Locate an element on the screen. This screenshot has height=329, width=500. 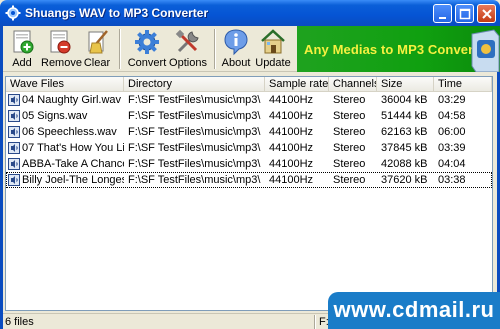
minimize-icon is located at coordinates (442, 18).